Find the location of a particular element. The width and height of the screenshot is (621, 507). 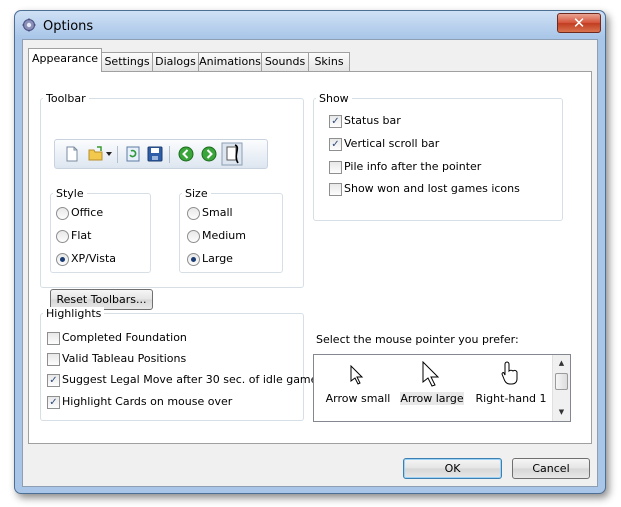

scroll-down-icon: ▼ is located at coordinates (561, 412).